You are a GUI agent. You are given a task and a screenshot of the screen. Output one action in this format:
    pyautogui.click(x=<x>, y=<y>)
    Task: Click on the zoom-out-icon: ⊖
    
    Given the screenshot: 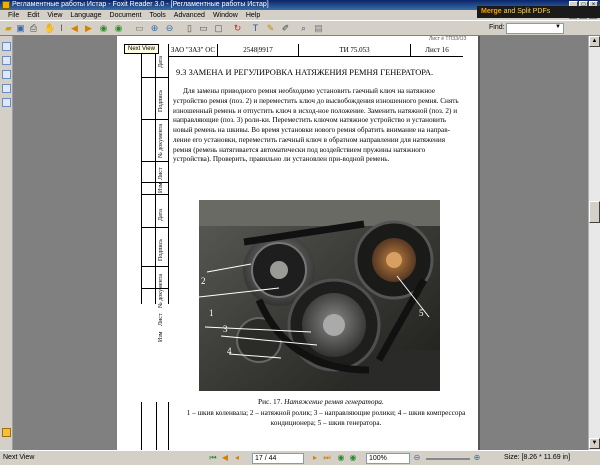 What is the action you would take?
    pyautogui.click(x=169, y=28)
    